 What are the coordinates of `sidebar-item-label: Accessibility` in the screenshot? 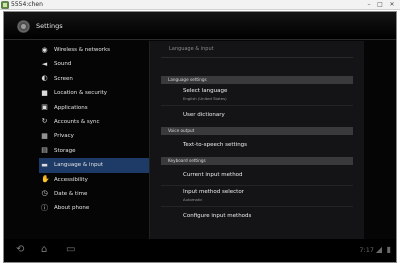 It's located at (71, 179).